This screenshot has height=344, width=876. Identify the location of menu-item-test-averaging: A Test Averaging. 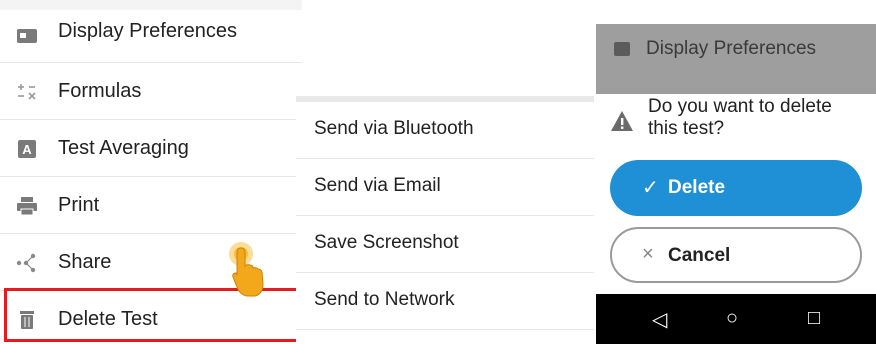
(151, 148).